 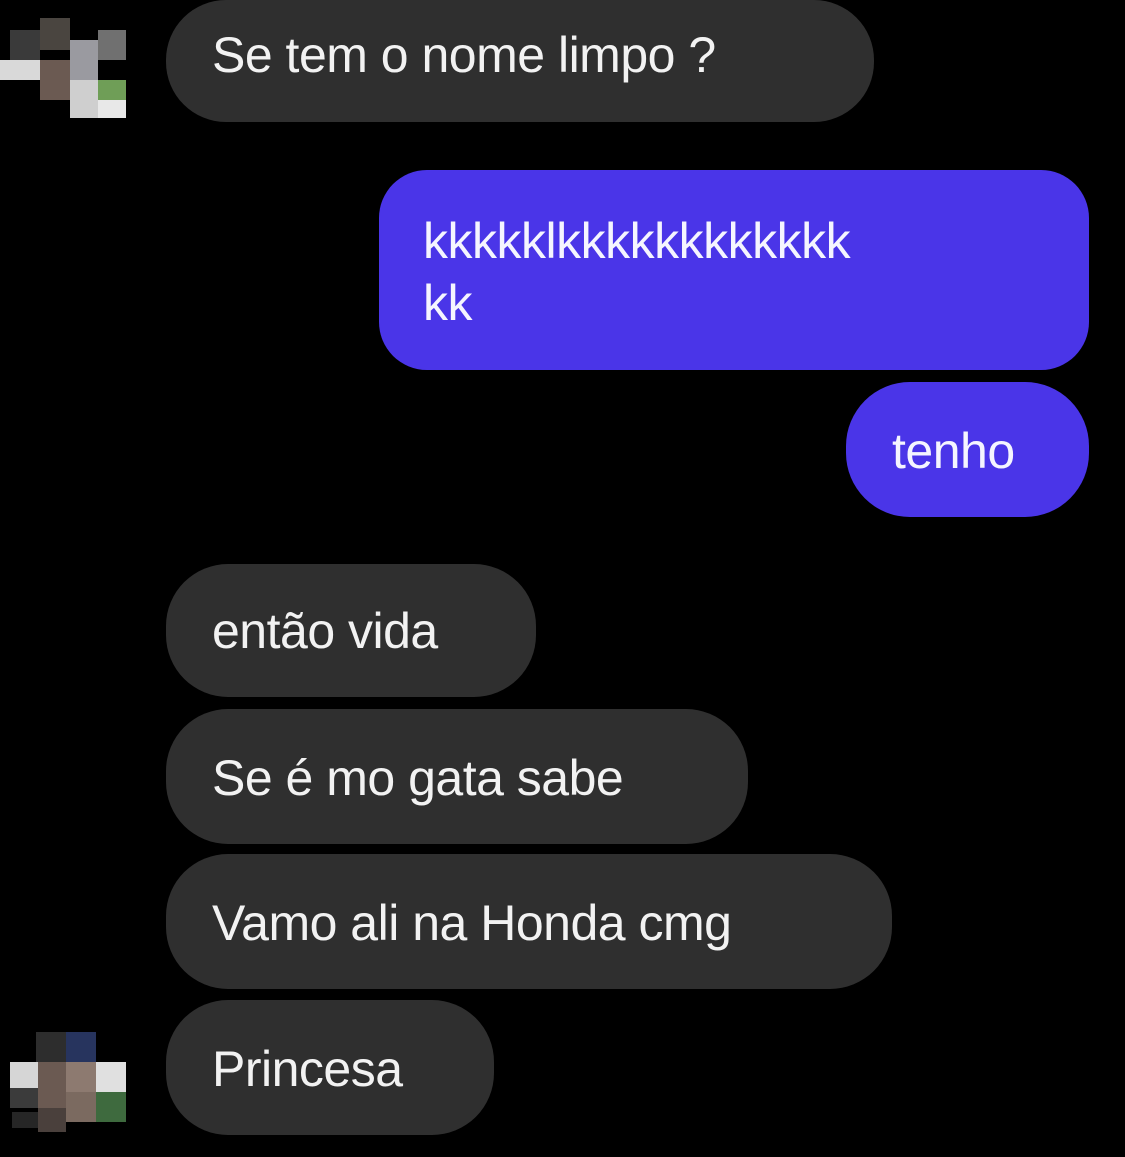 What do you see at coordinates (734, 270) in the screenshot?
I see `outgoing-message: kkkkklkkkkkkkkkkkk kk` at bounding box center [734, 270].